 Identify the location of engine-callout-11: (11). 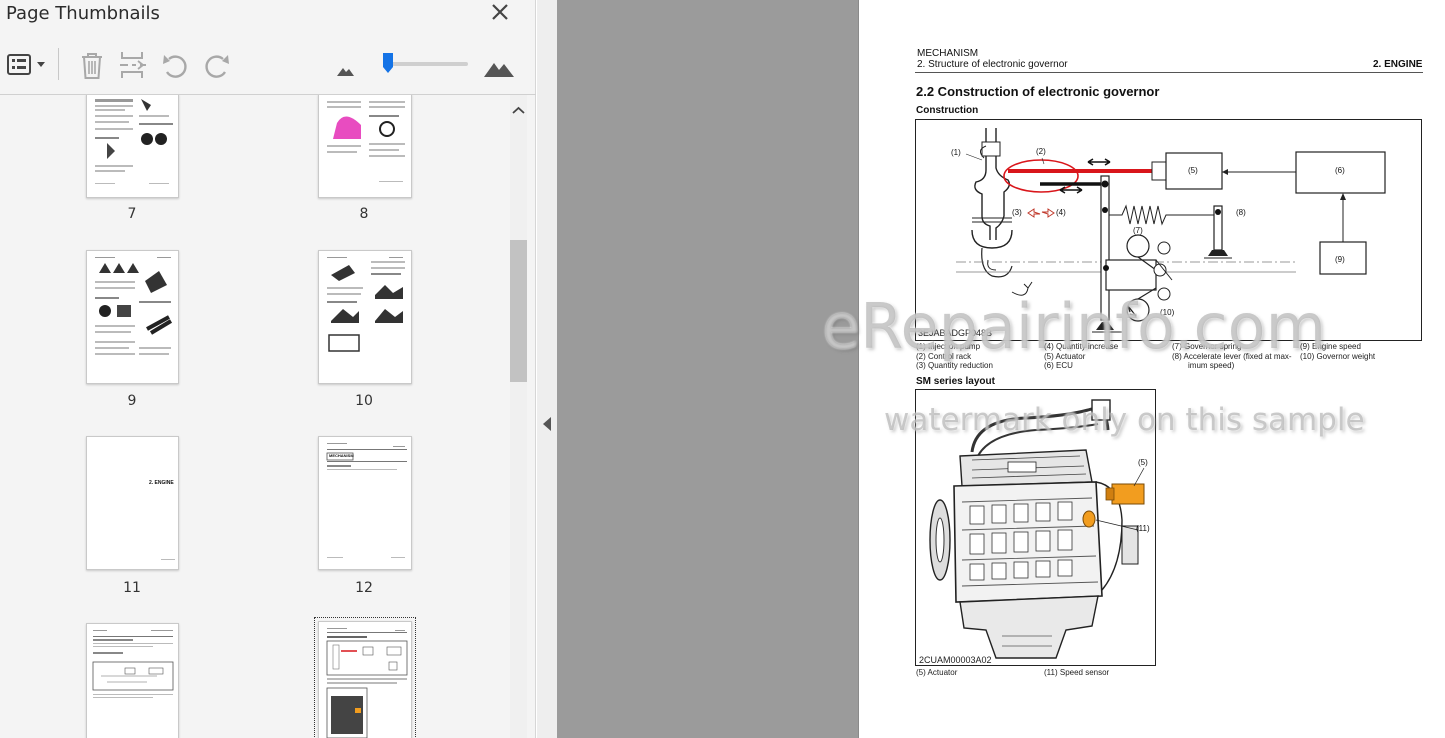
(1143, 528).